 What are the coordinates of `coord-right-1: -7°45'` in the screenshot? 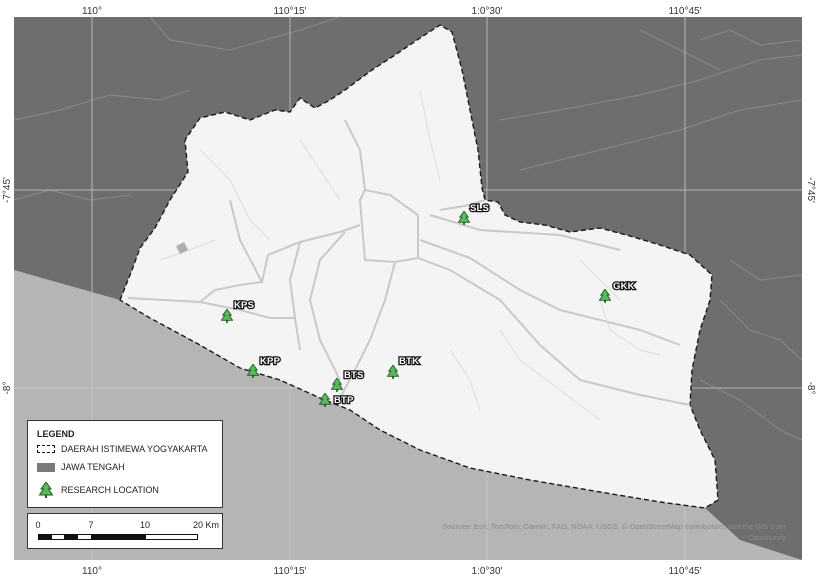 It's located at (810, 190).